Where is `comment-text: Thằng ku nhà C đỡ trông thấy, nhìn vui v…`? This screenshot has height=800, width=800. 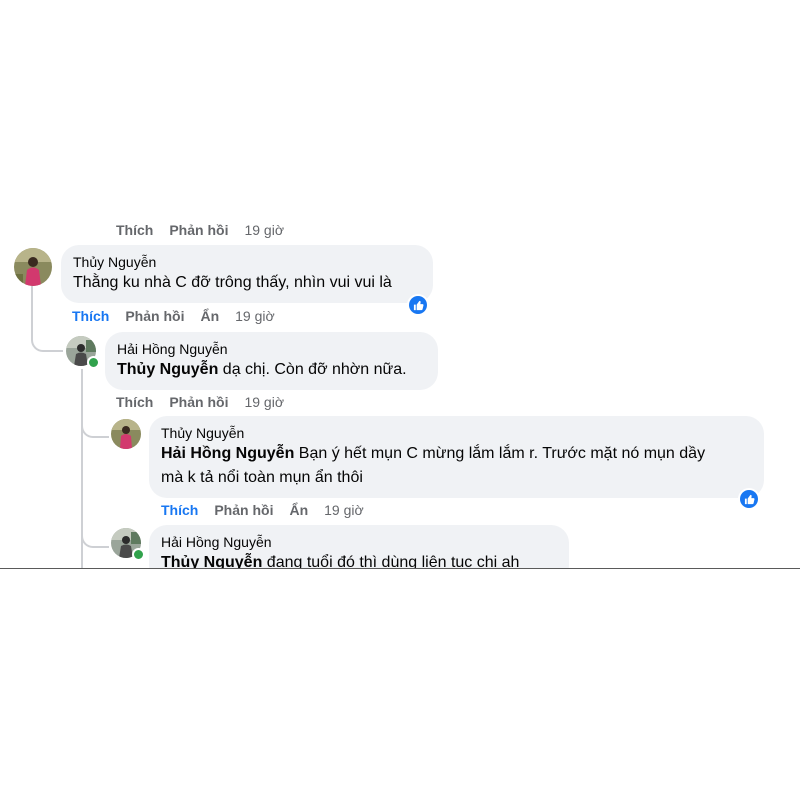
comment-text: Thằng ku nhà C đỡ trông thấy, nhìn vui v… is located at coordinates (232, 282).